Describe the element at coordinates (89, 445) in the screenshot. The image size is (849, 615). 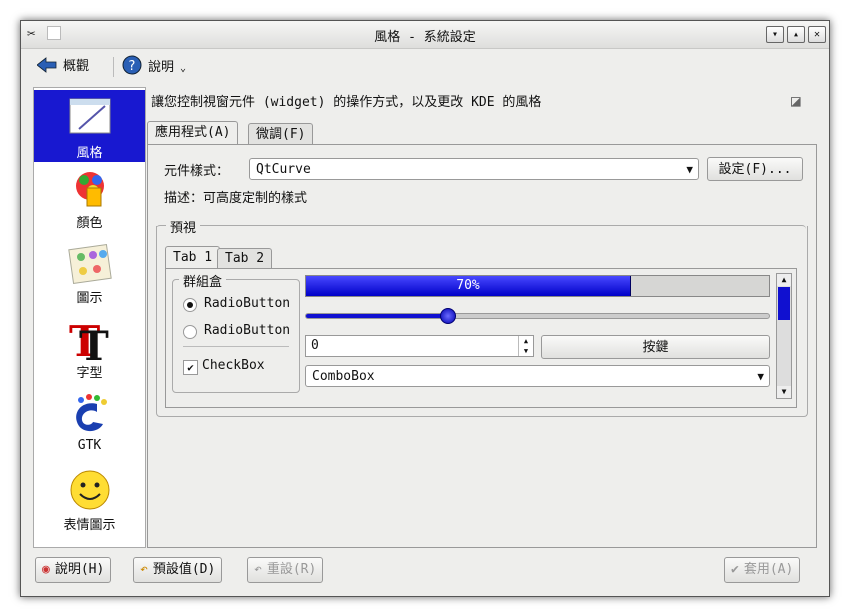
I see `sidebar-item-label: GTK` at that location.